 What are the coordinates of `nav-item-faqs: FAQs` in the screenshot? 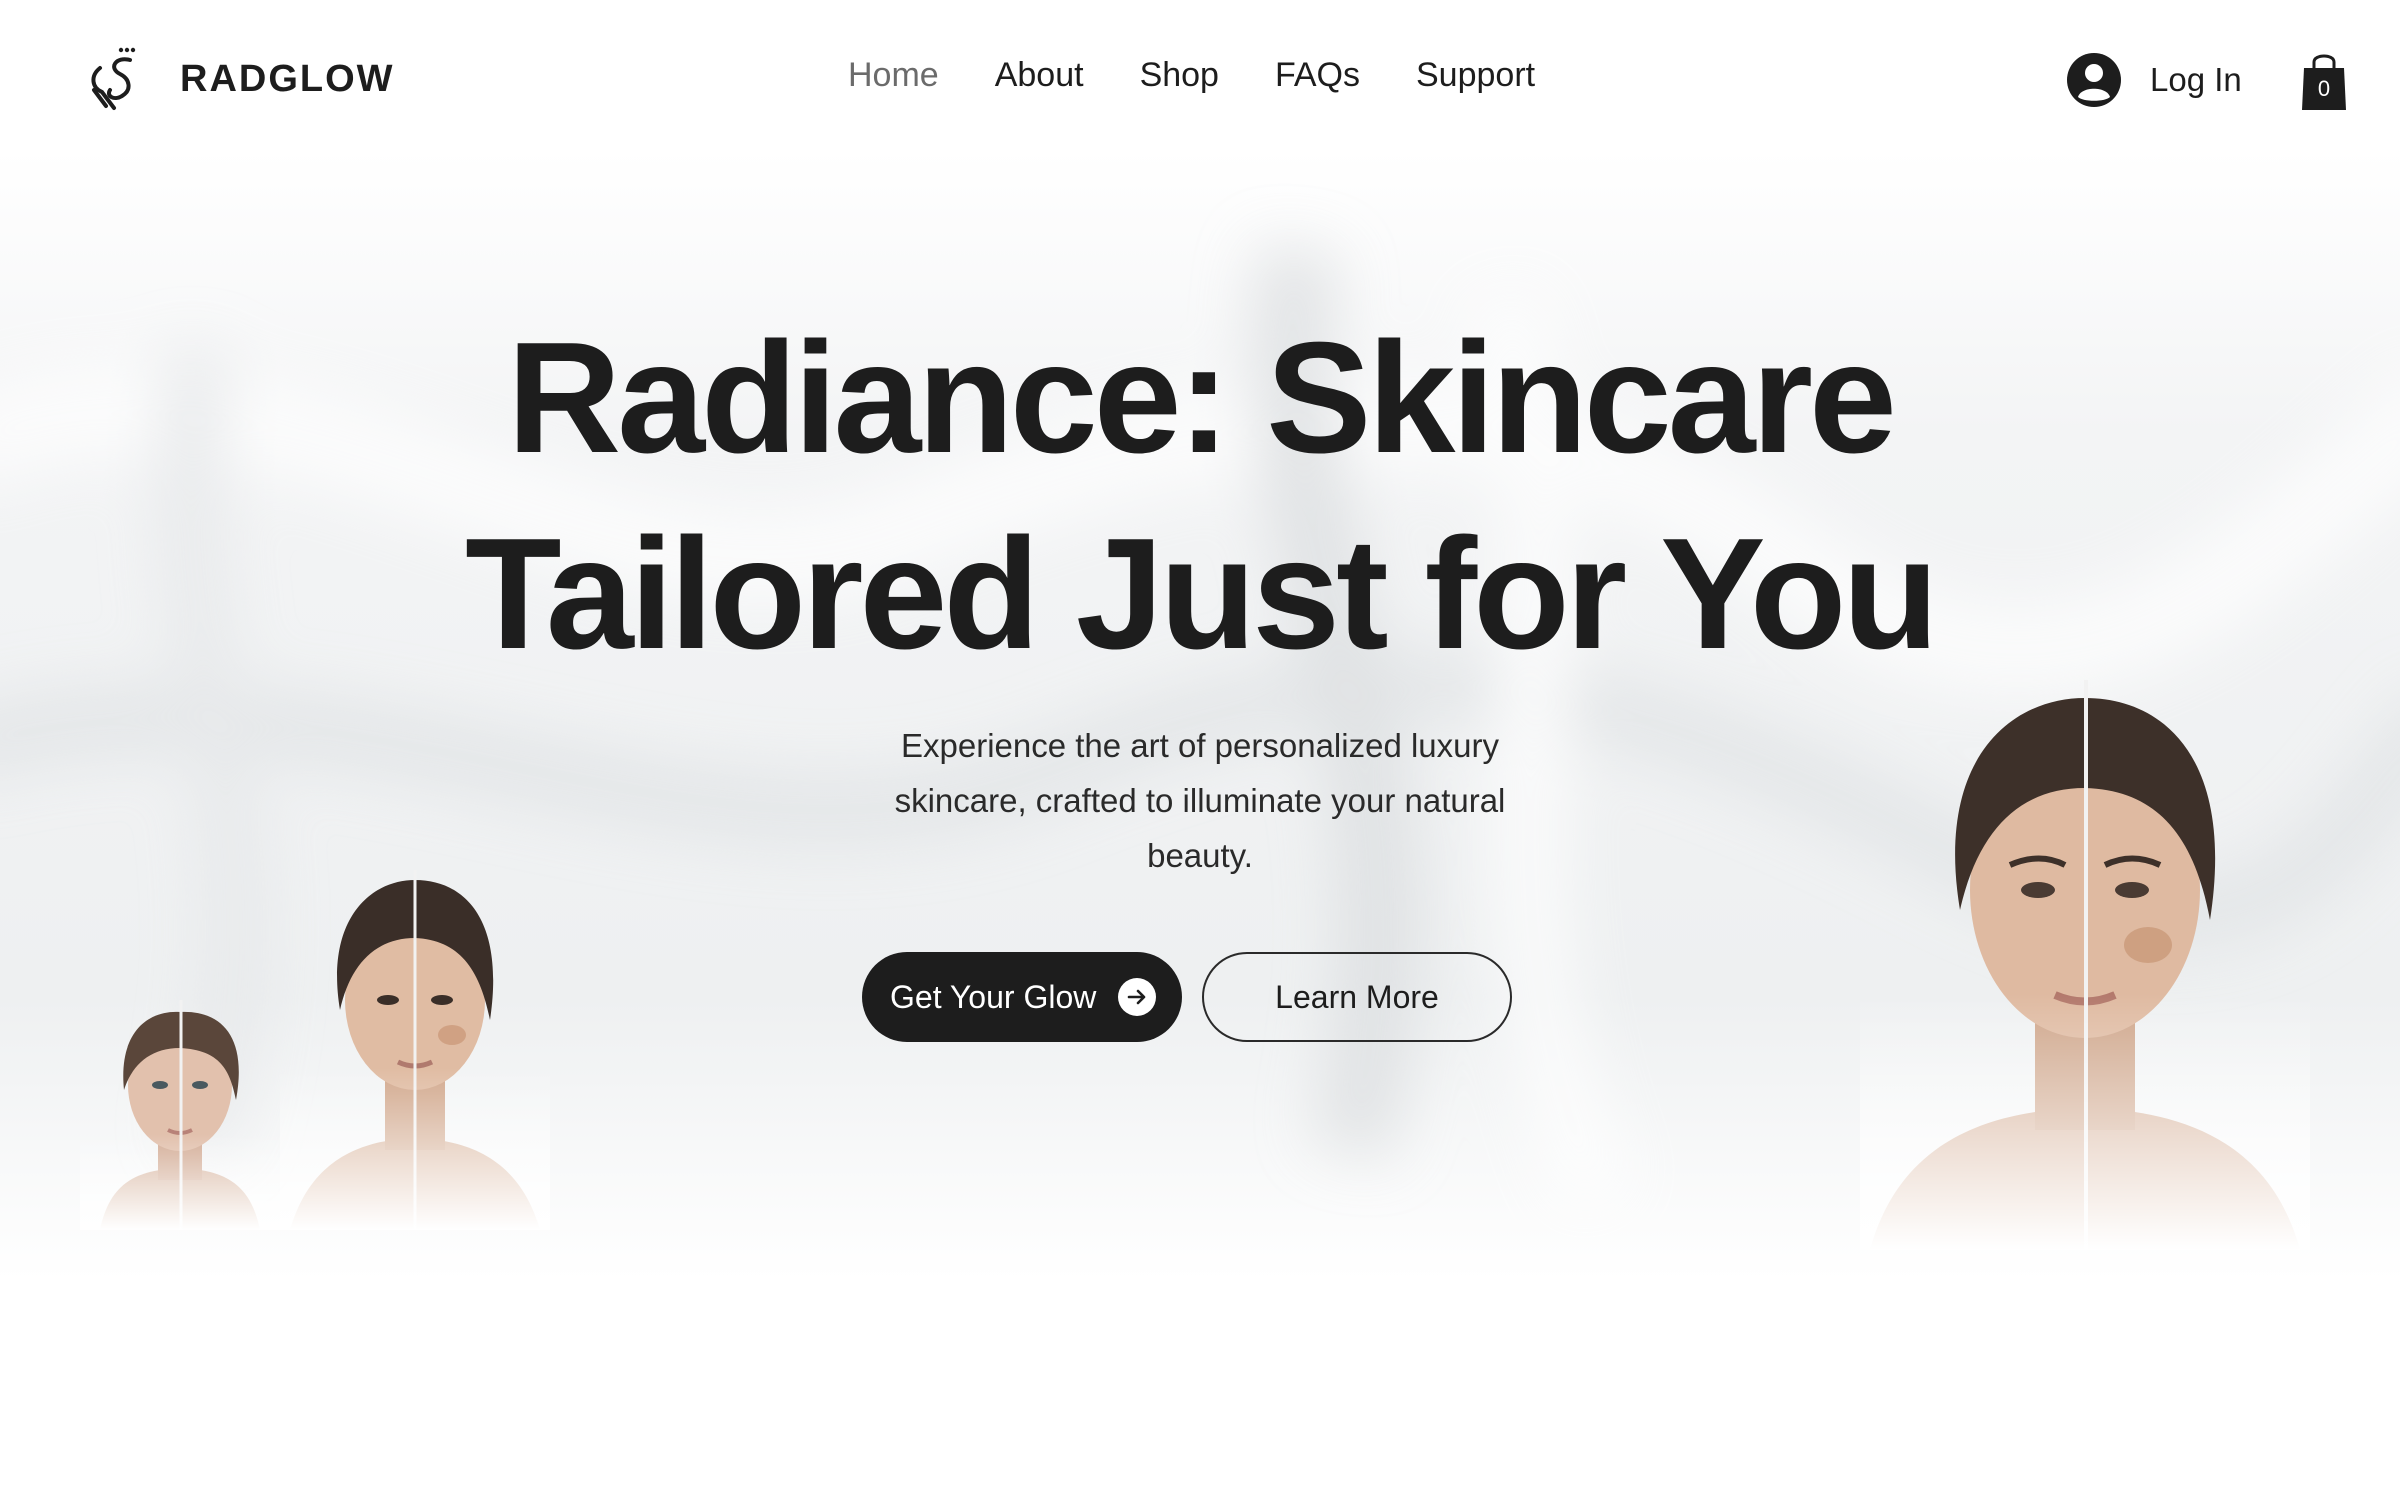 It's located at (1317, 75).